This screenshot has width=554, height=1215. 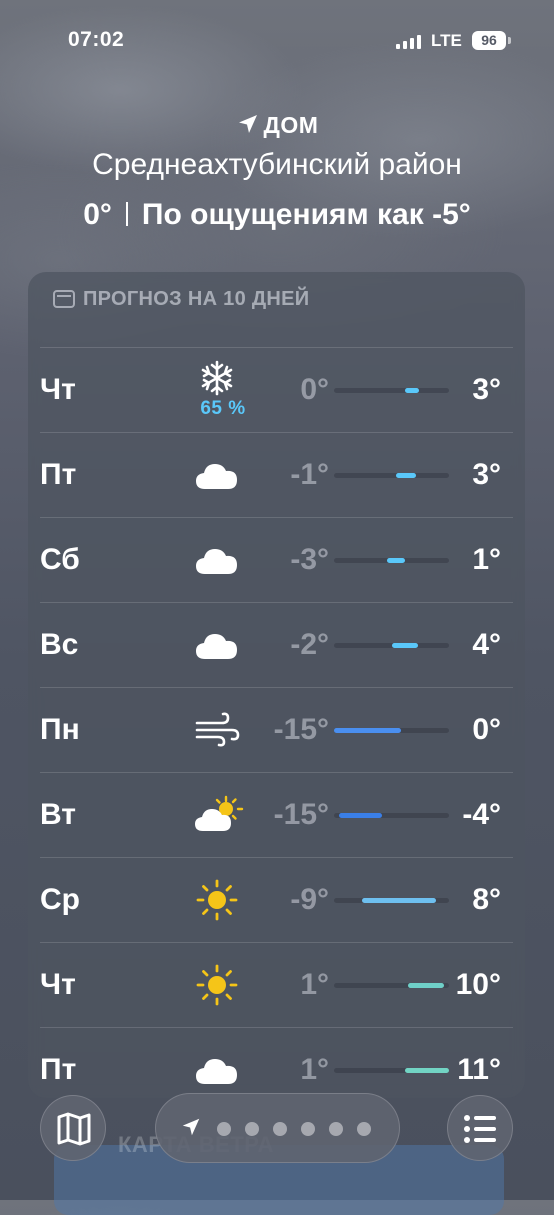 What do you see at coordinates (309, 644) in the screenshot?
I see `low-temp: -2°` at bounding box center [309, 644].